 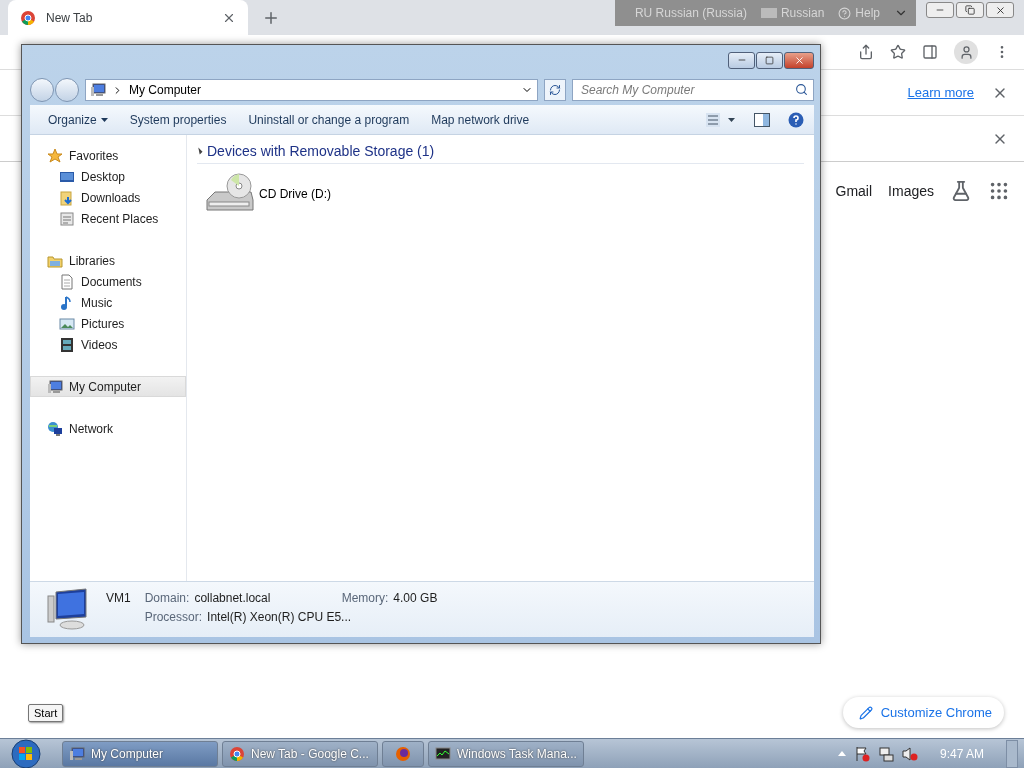 I want to click on start-button, so click(x=26, y=753).